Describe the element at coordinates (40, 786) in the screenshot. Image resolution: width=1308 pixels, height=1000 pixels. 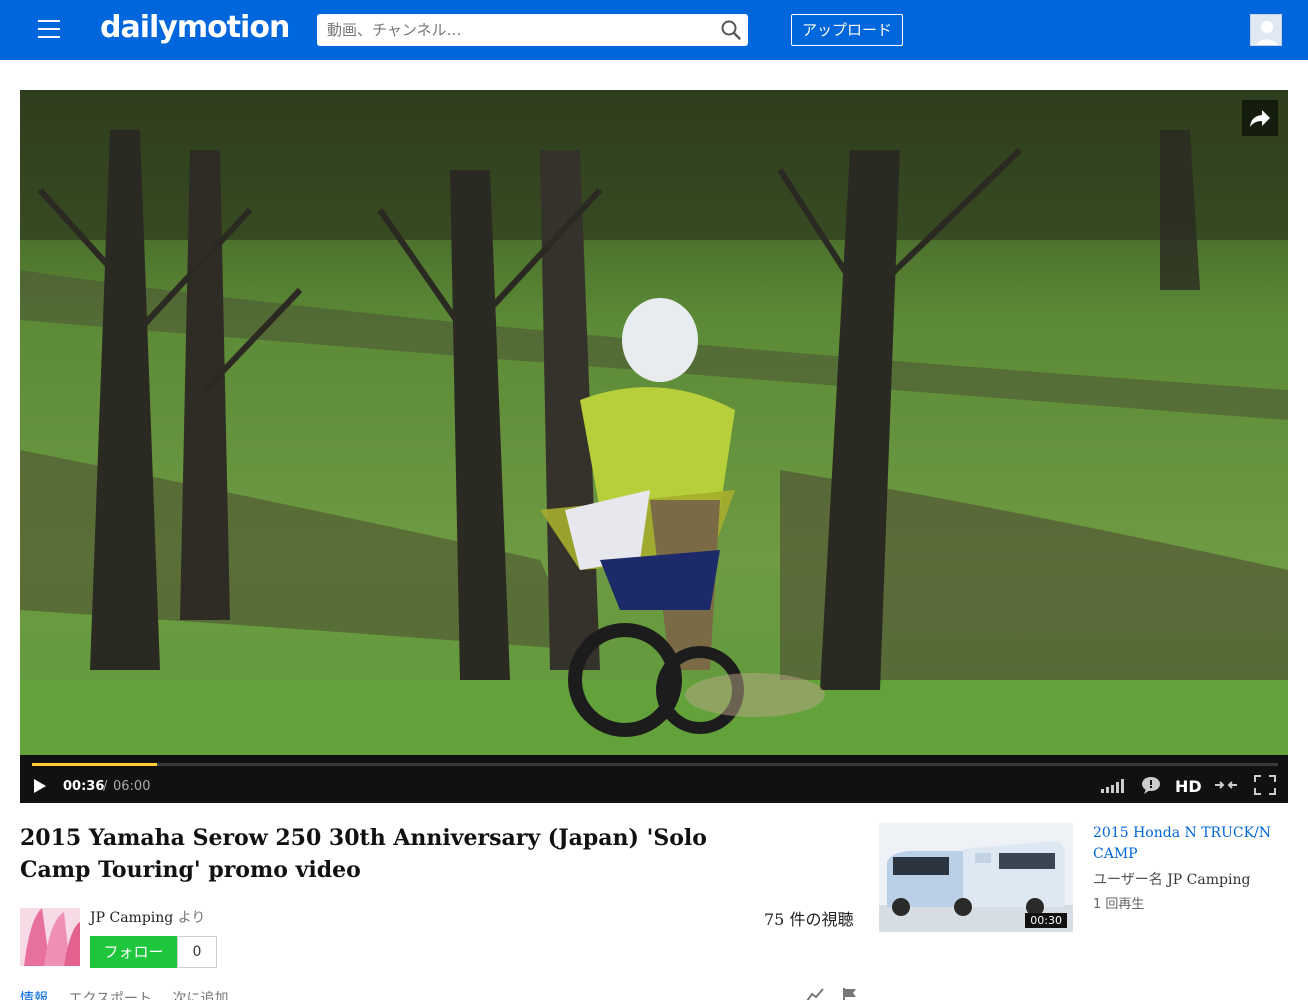
I see `play-icon` at that location.